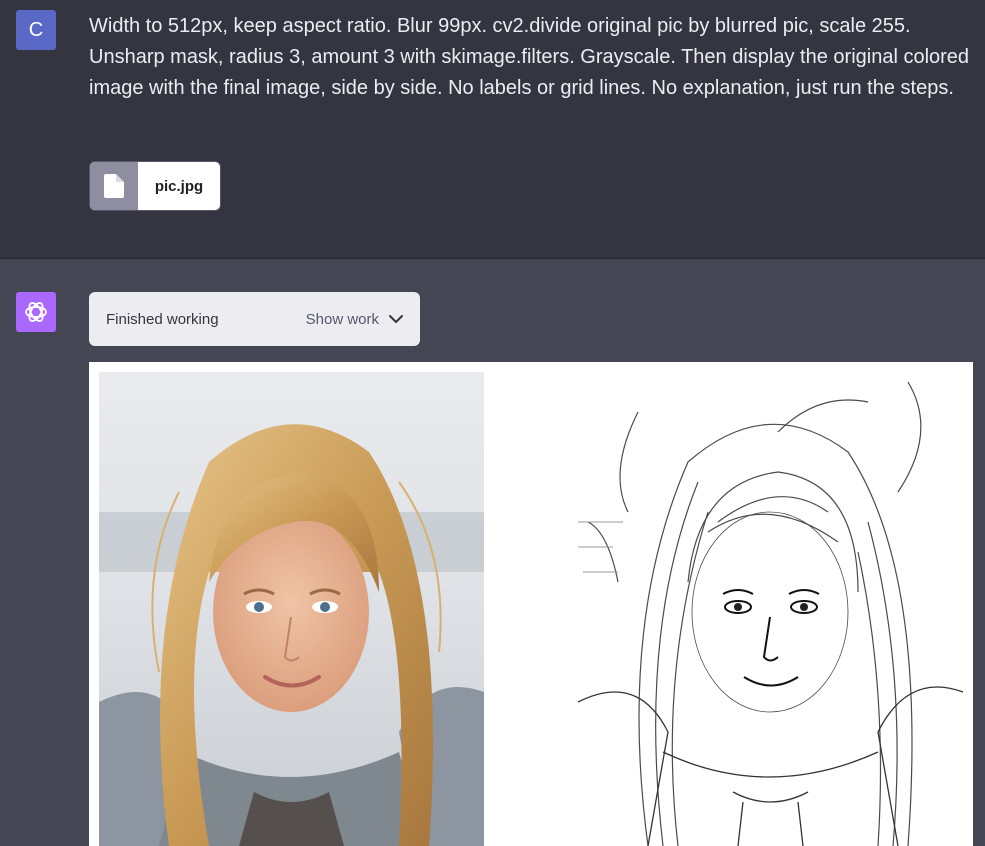 This screenshot has width=985, height=846. I want to click on user-avatar-initial: C, so click(36, 29).